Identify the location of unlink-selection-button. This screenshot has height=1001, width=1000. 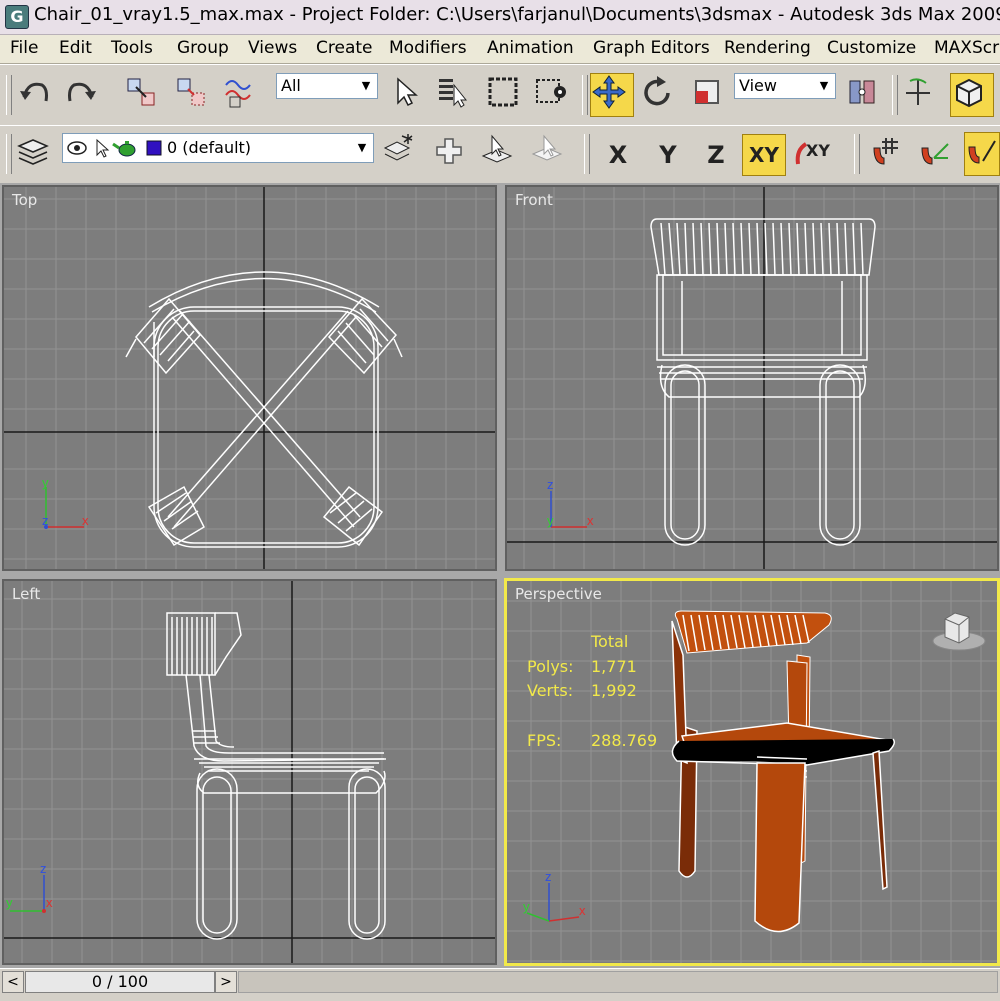
(193, 94).